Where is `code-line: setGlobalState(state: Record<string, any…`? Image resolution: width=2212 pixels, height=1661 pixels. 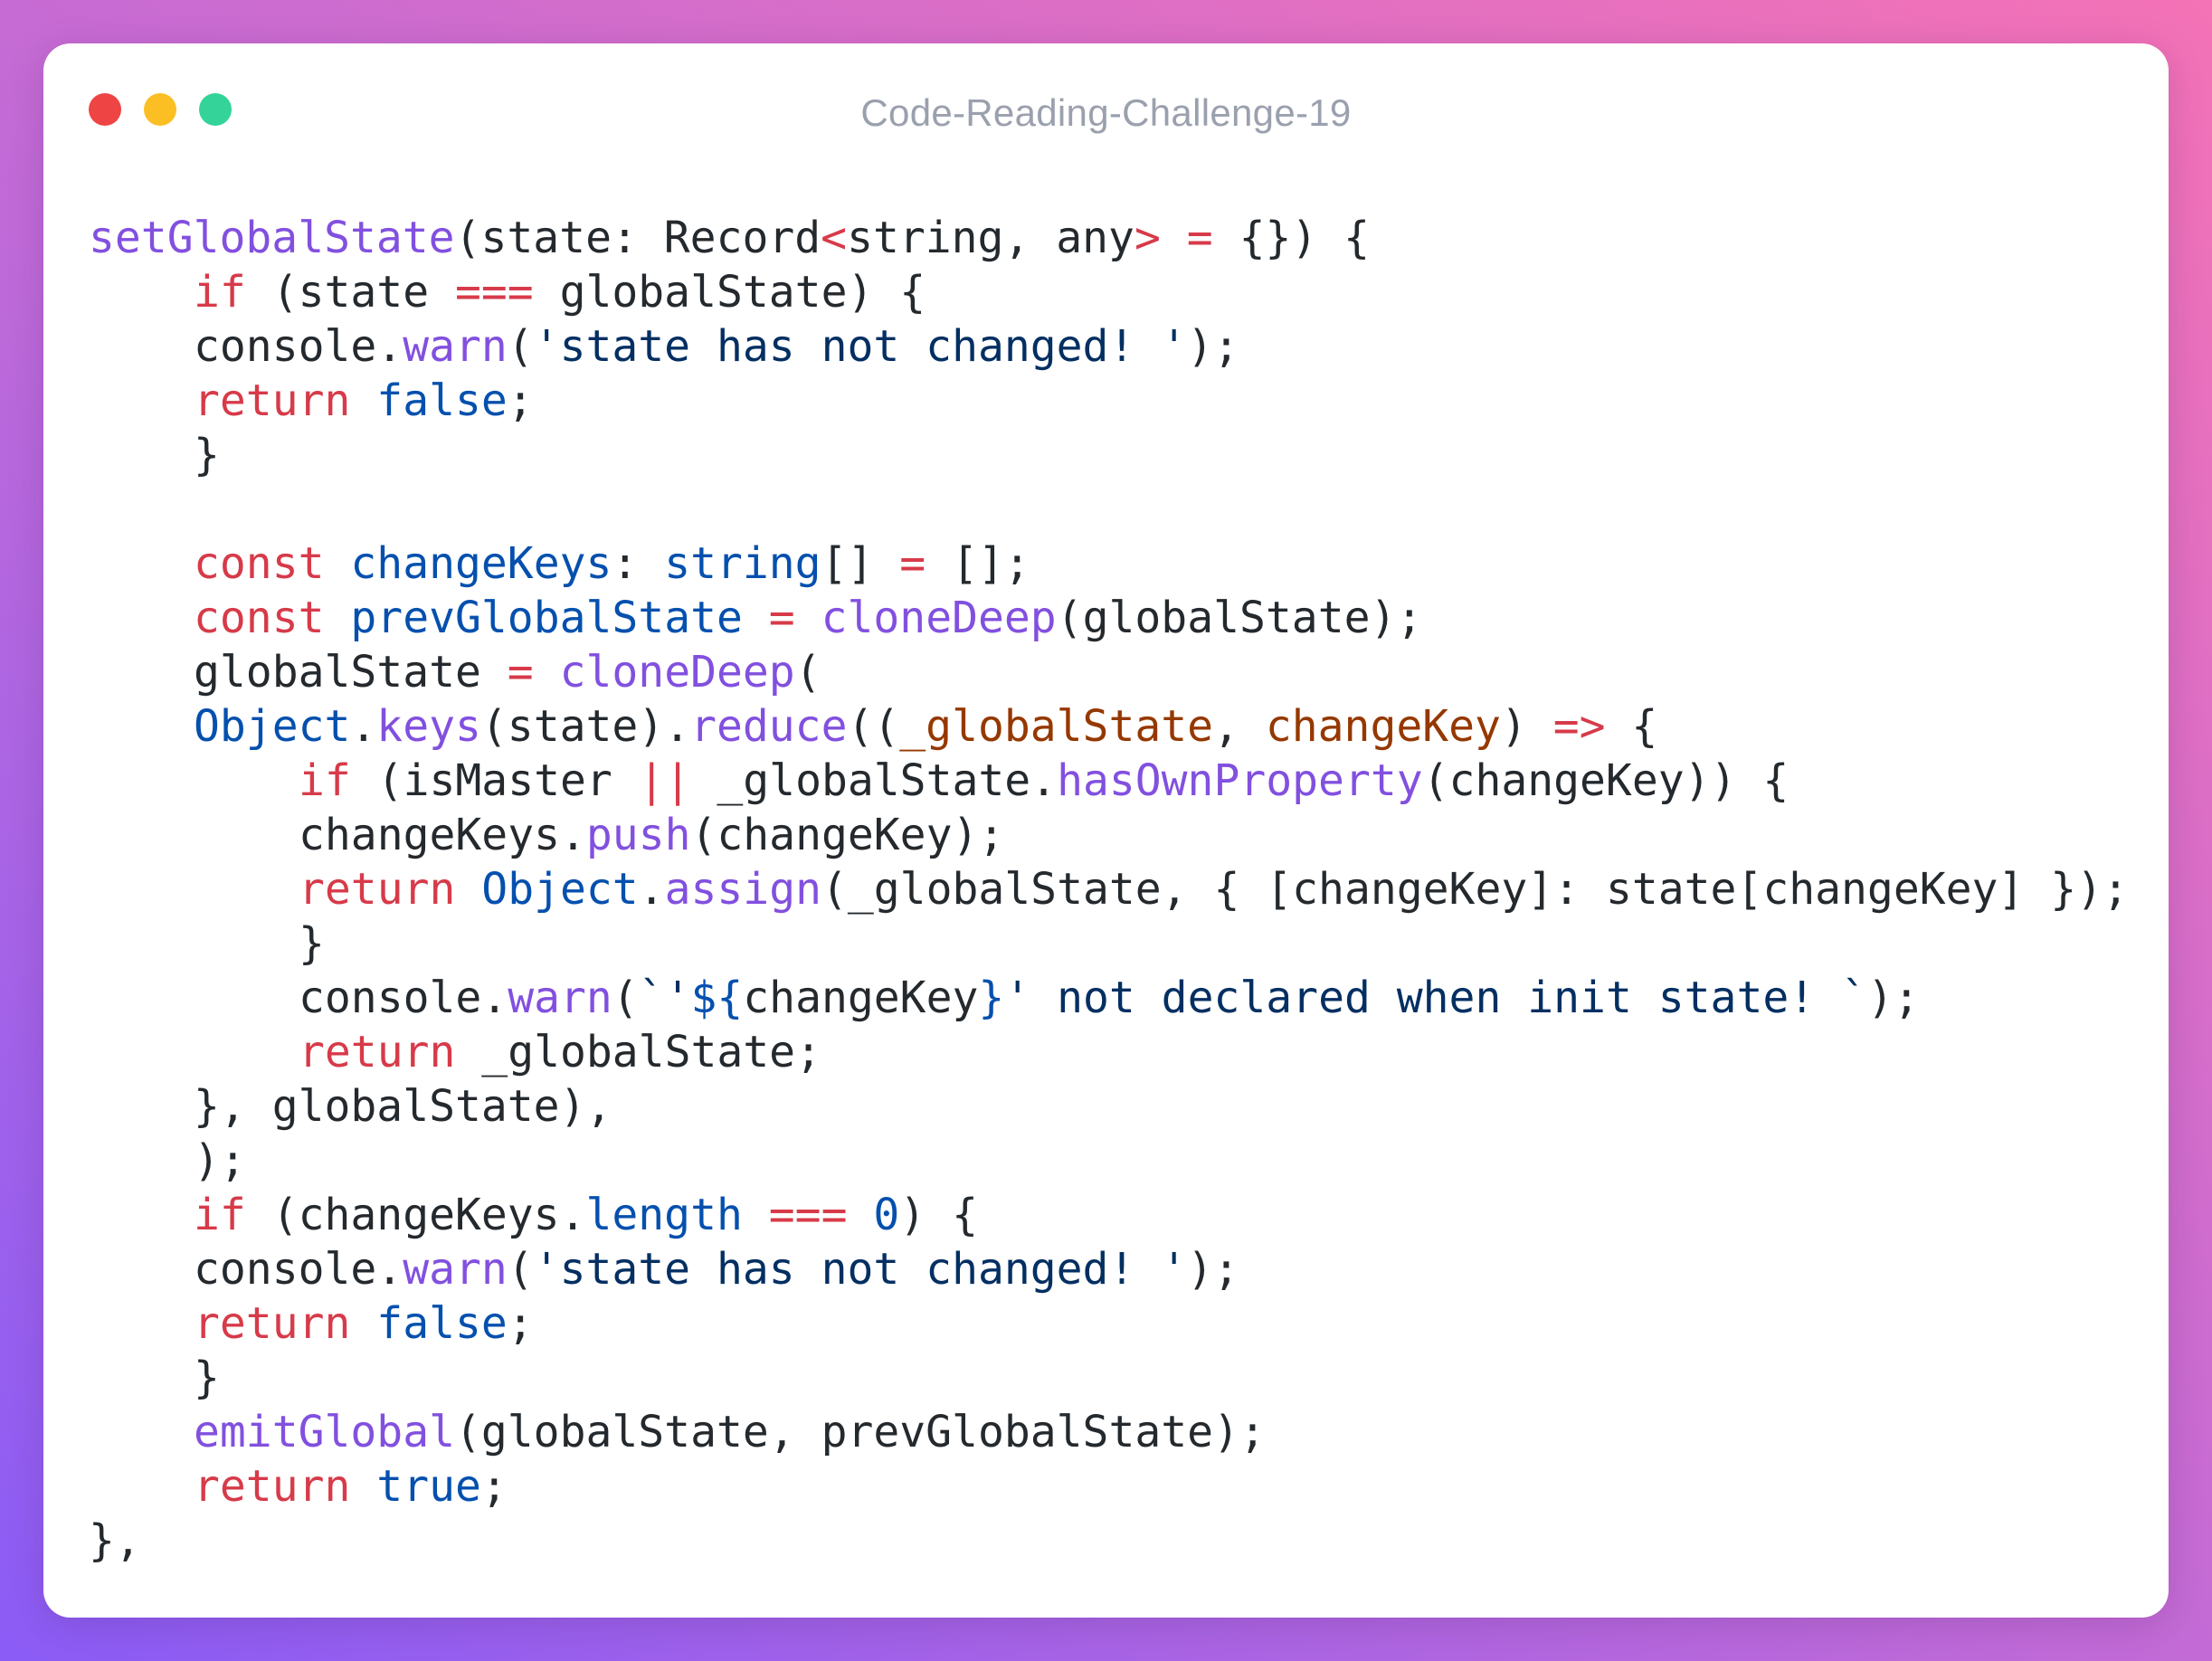
code-line: setGlobalState(state: Record<string, any… is located at coordinates (1109, 238).